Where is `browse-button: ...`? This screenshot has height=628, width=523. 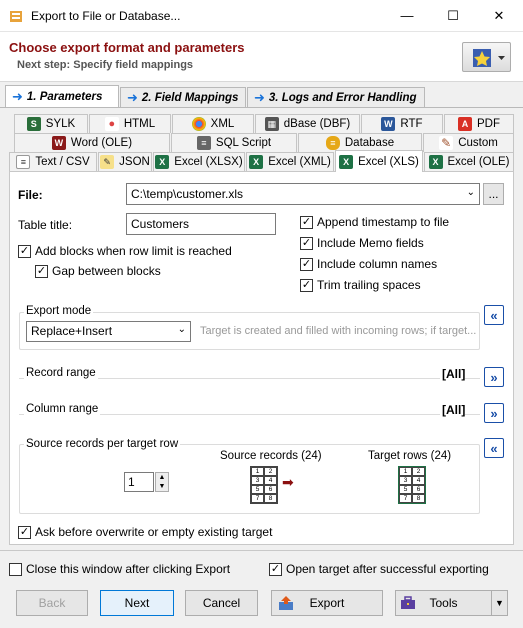
browse-button: ... is located at coordinates (493, 194).